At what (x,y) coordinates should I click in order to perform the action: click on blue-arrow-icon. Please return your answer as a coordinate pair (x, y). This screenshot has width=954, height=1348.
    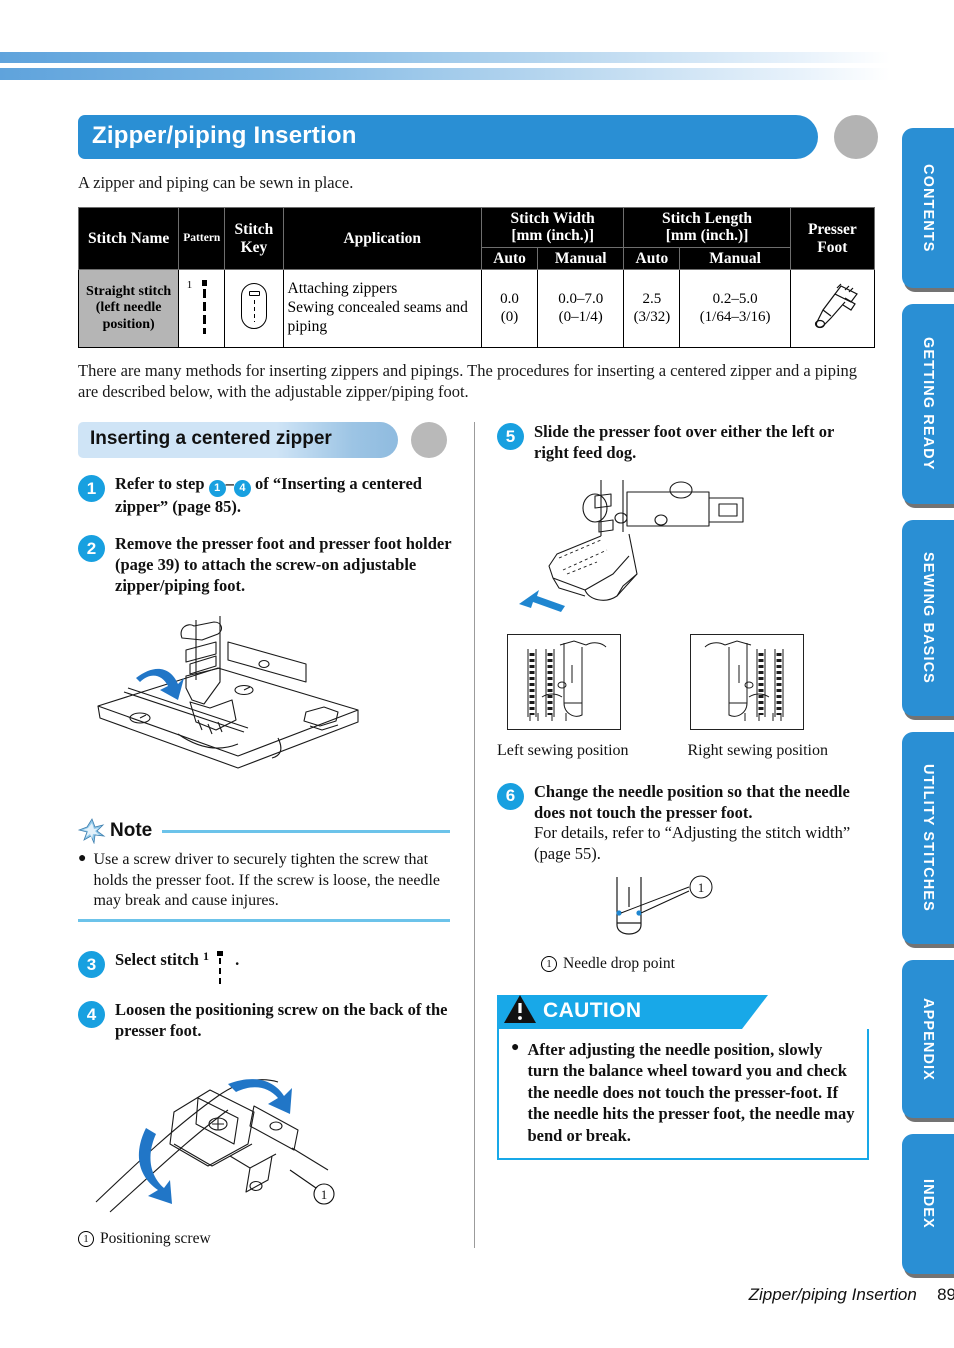
    Looking at the image, I should click on (160, 685).